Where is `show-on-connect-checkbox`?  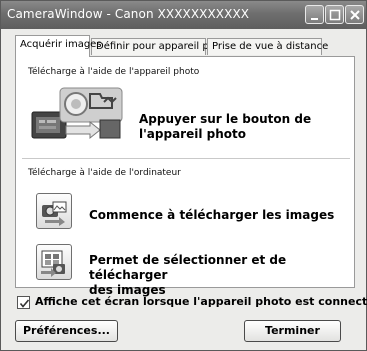
show-on-connect-checkbox is located at coordinates (23, 302).